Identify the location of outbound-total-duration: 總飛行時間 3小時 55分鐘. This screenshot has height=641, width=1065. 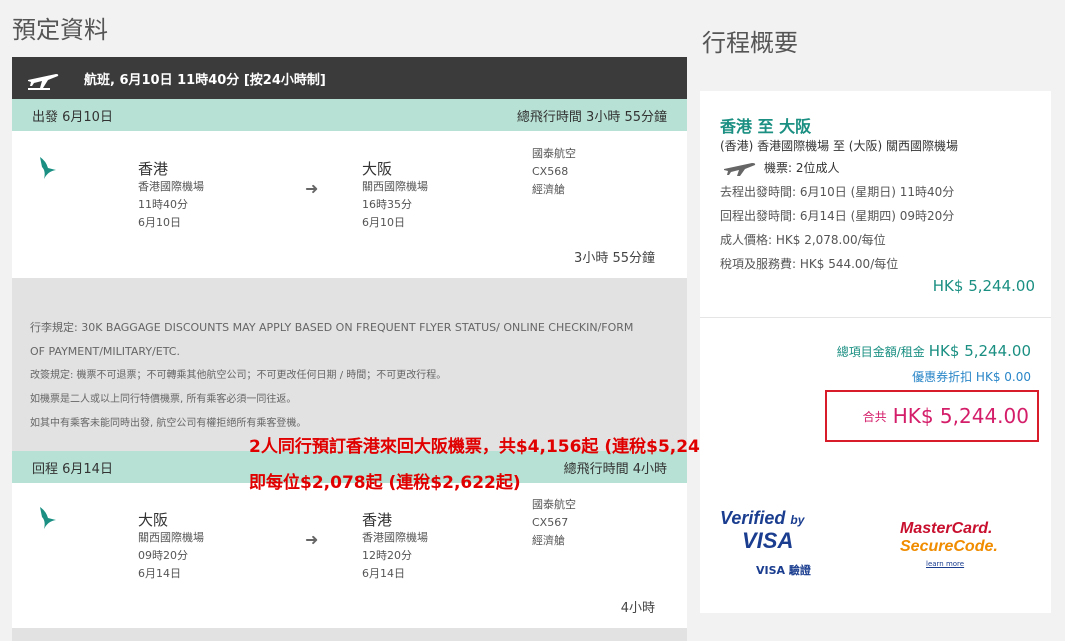
(591, 117).